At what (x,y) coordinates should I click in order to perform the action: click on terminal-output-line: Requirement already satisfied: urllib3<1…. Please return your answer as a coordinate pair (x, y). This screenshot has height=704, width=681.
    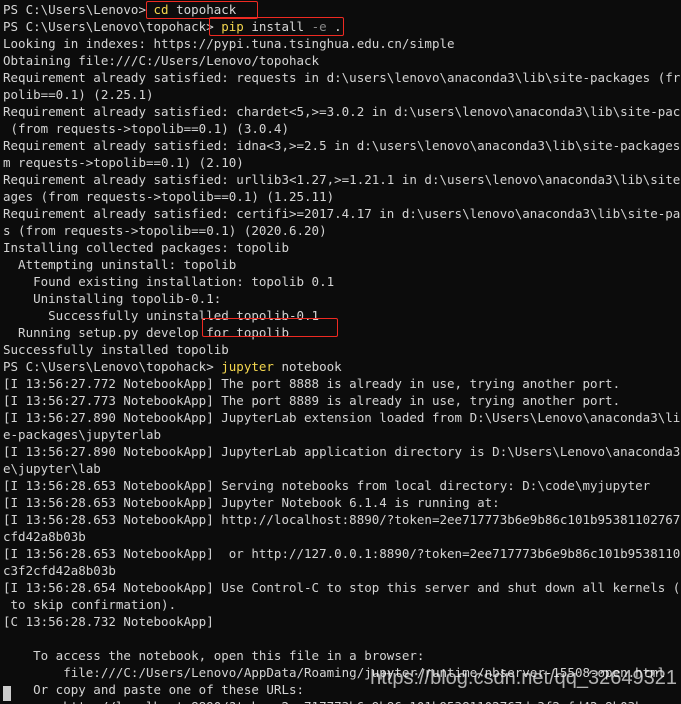
    Looking at the image, I should click on (342, 179).